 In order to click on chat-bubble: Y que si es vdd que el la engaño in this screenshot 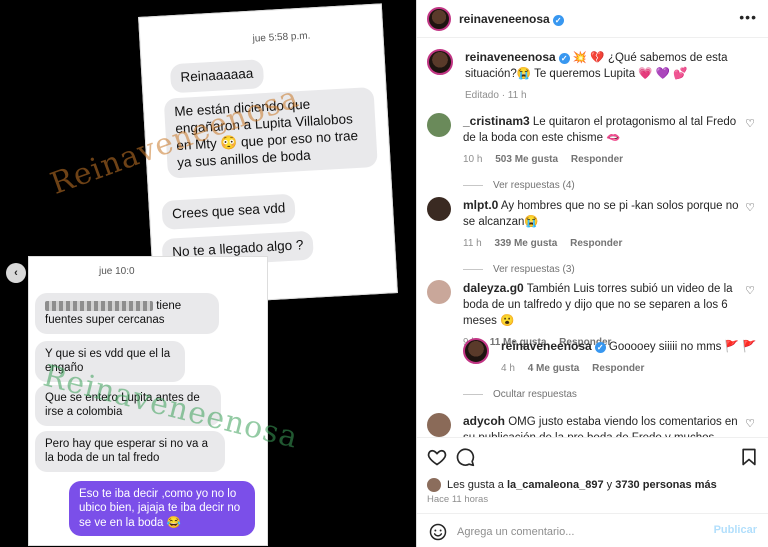, I will do `click(110, 361)`.